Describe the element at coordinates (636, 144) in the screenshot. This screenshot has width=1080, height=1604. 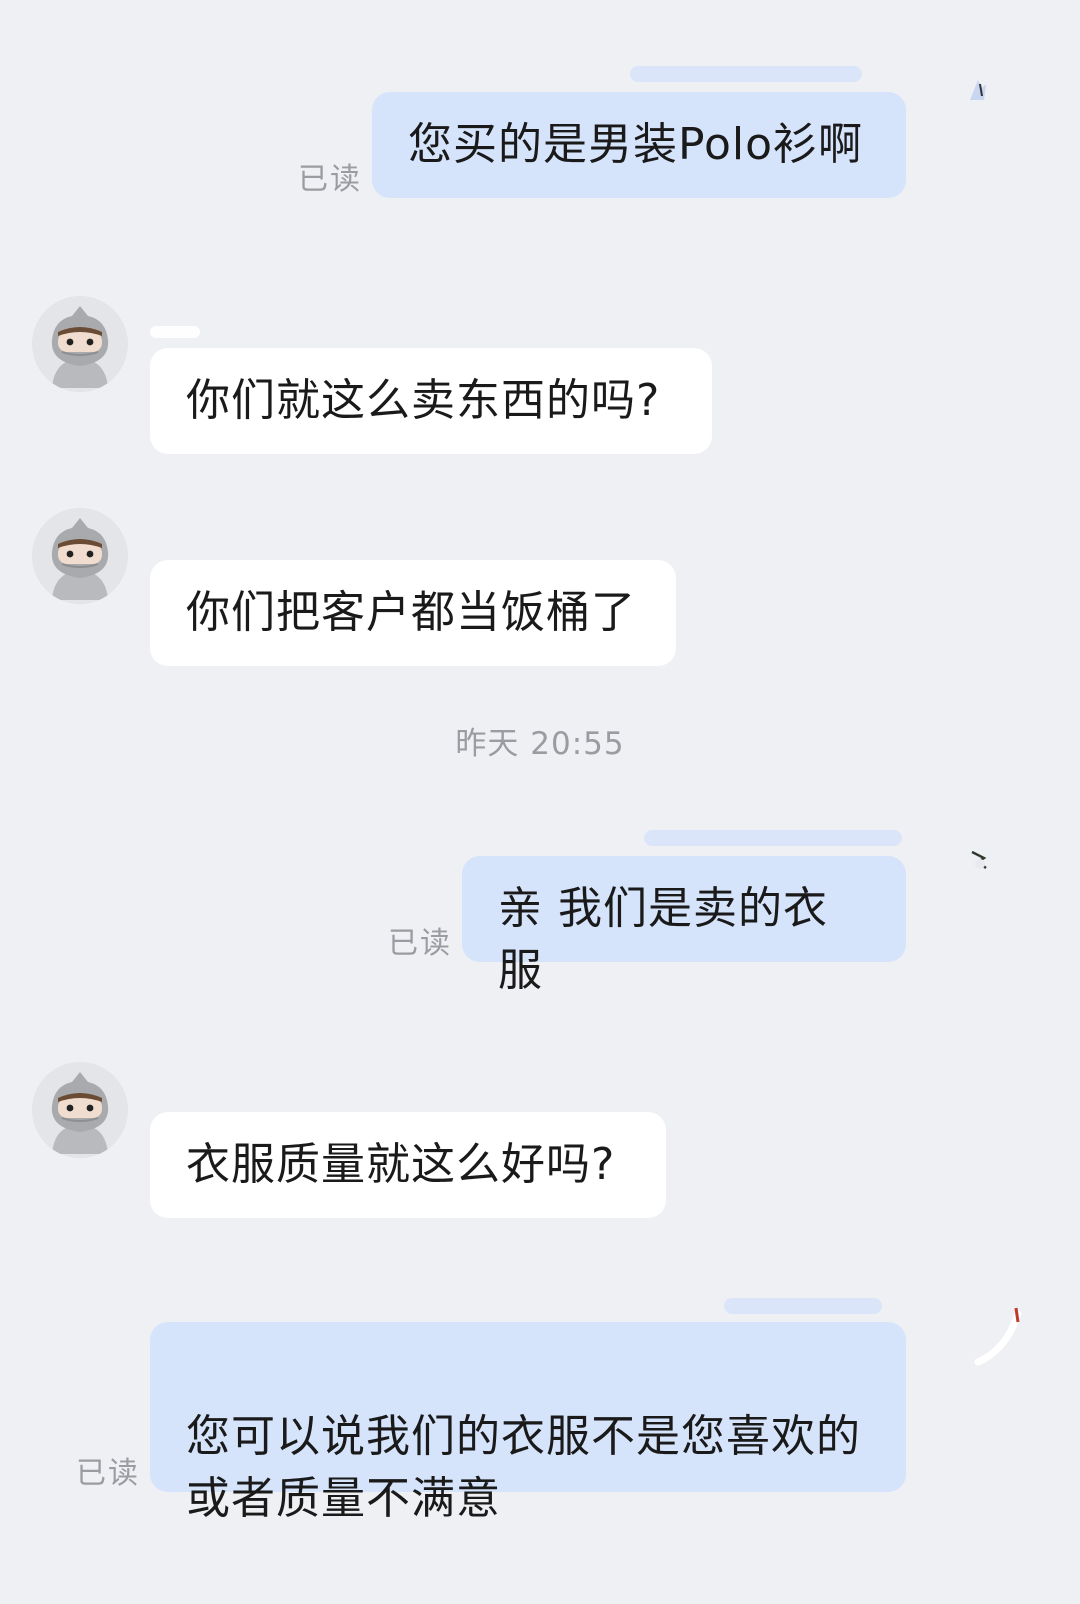
I see `message-text: 您买的是男装Polo衫啊` at that location.